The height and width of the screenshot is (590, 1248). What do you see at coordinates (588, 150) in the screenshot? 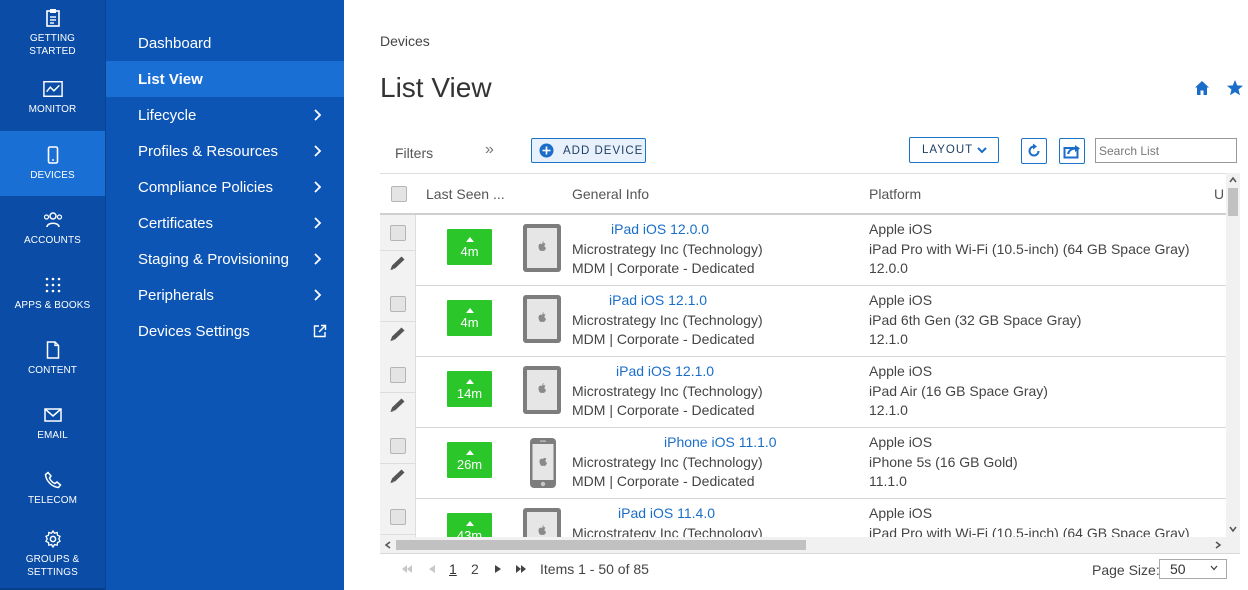
I see `add-device-button: ADD DEVICE` at bounding box center [588, 150].